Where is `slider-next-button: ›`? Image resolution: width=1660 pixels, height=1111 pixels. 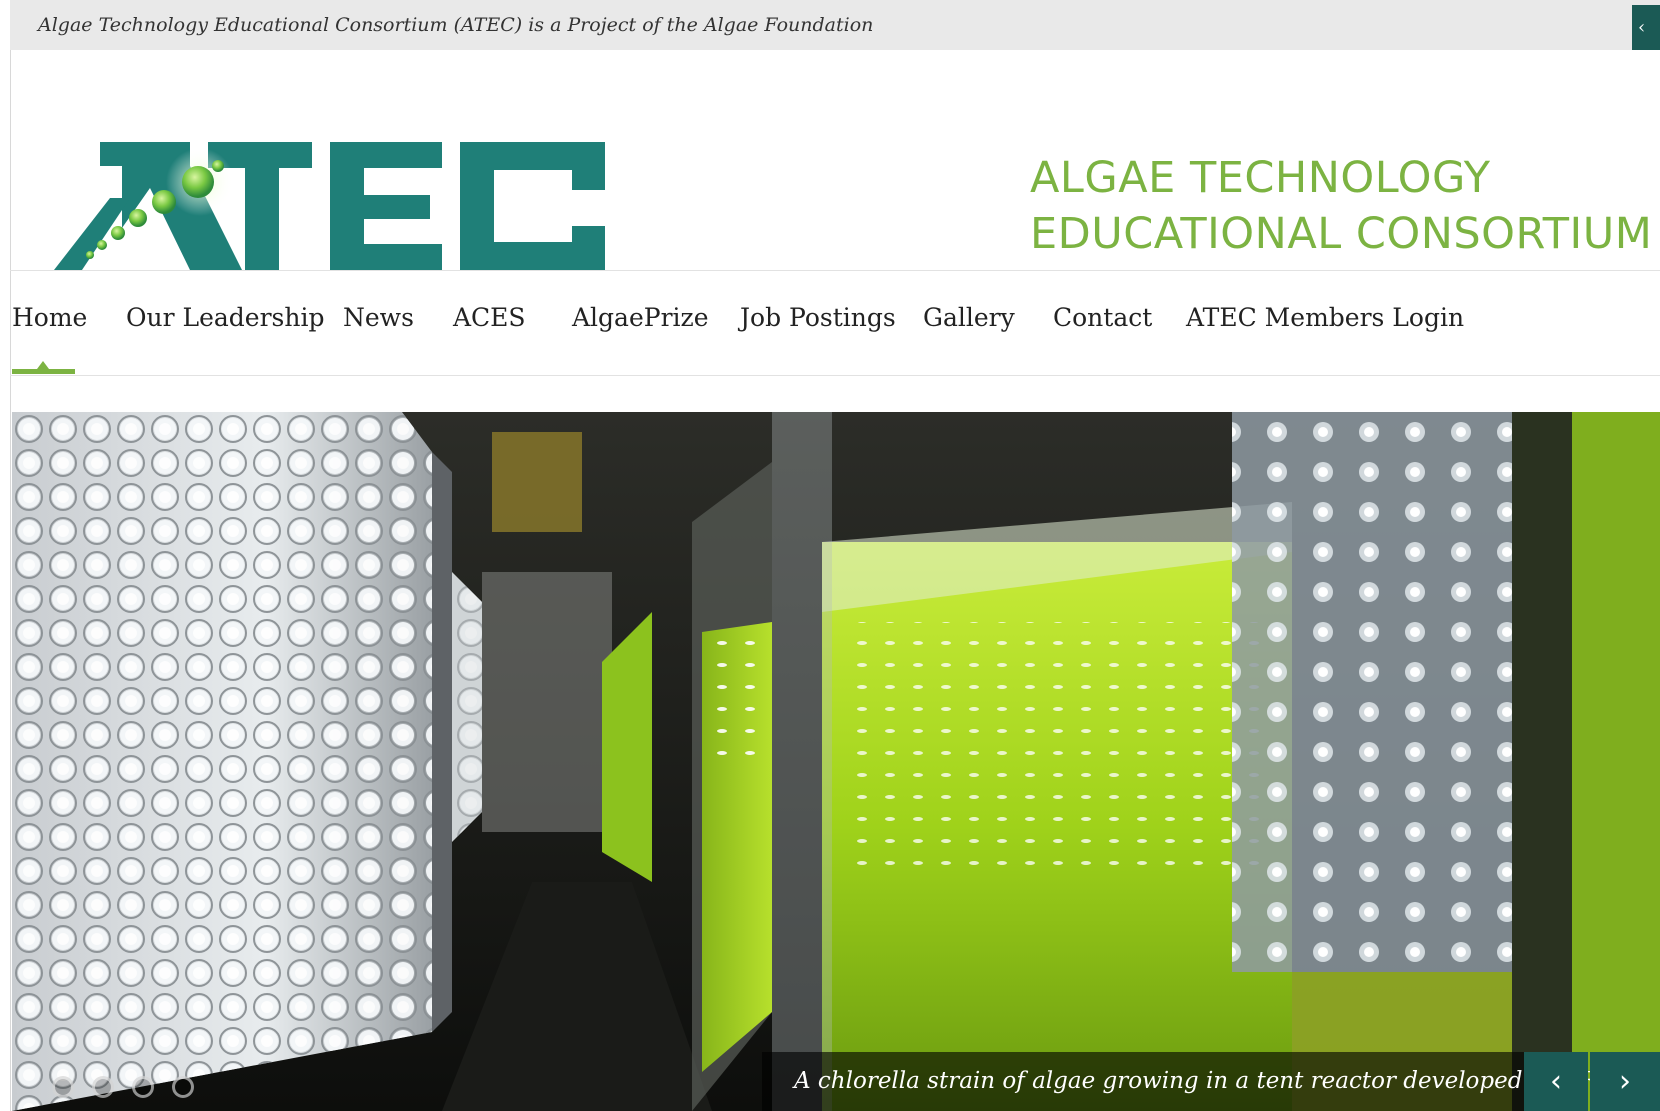
slider-next-button: › is located at coordinates (1625, 1081).